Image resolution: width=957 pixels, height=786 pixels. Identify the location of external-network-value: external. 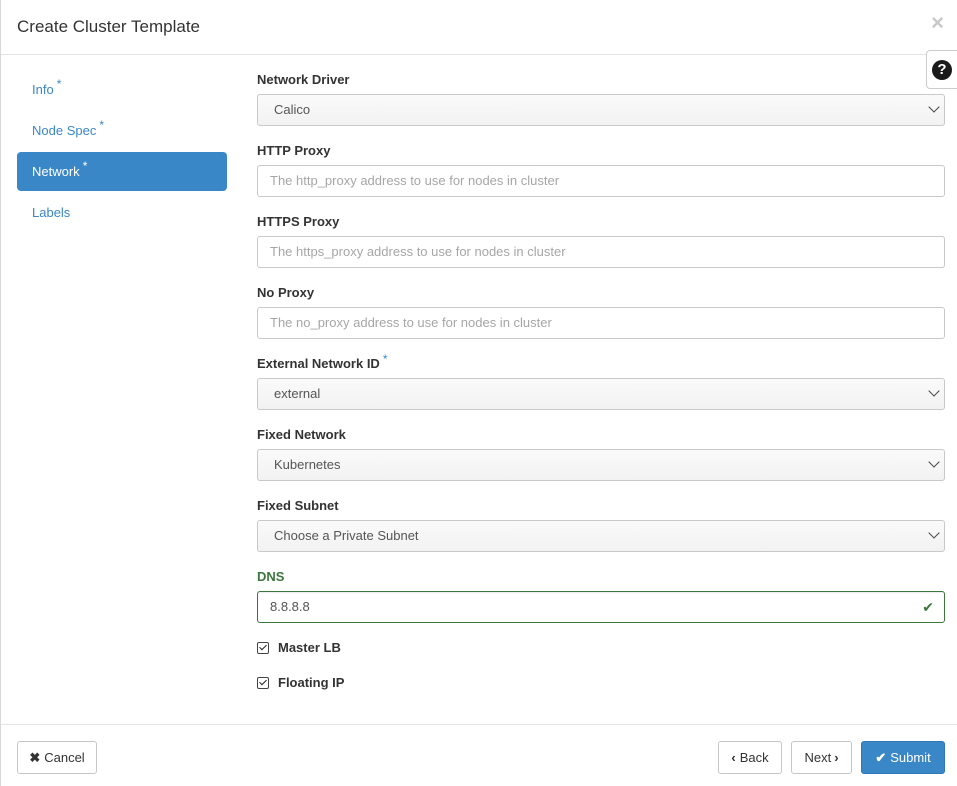
(297, 393).